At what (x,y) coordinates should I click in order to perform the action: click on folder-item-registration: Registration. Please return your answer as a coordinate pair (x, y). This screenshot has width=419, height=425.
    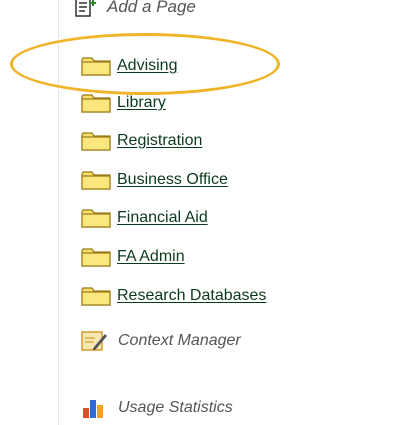
    Looking at the image, I should click on (141, 141).